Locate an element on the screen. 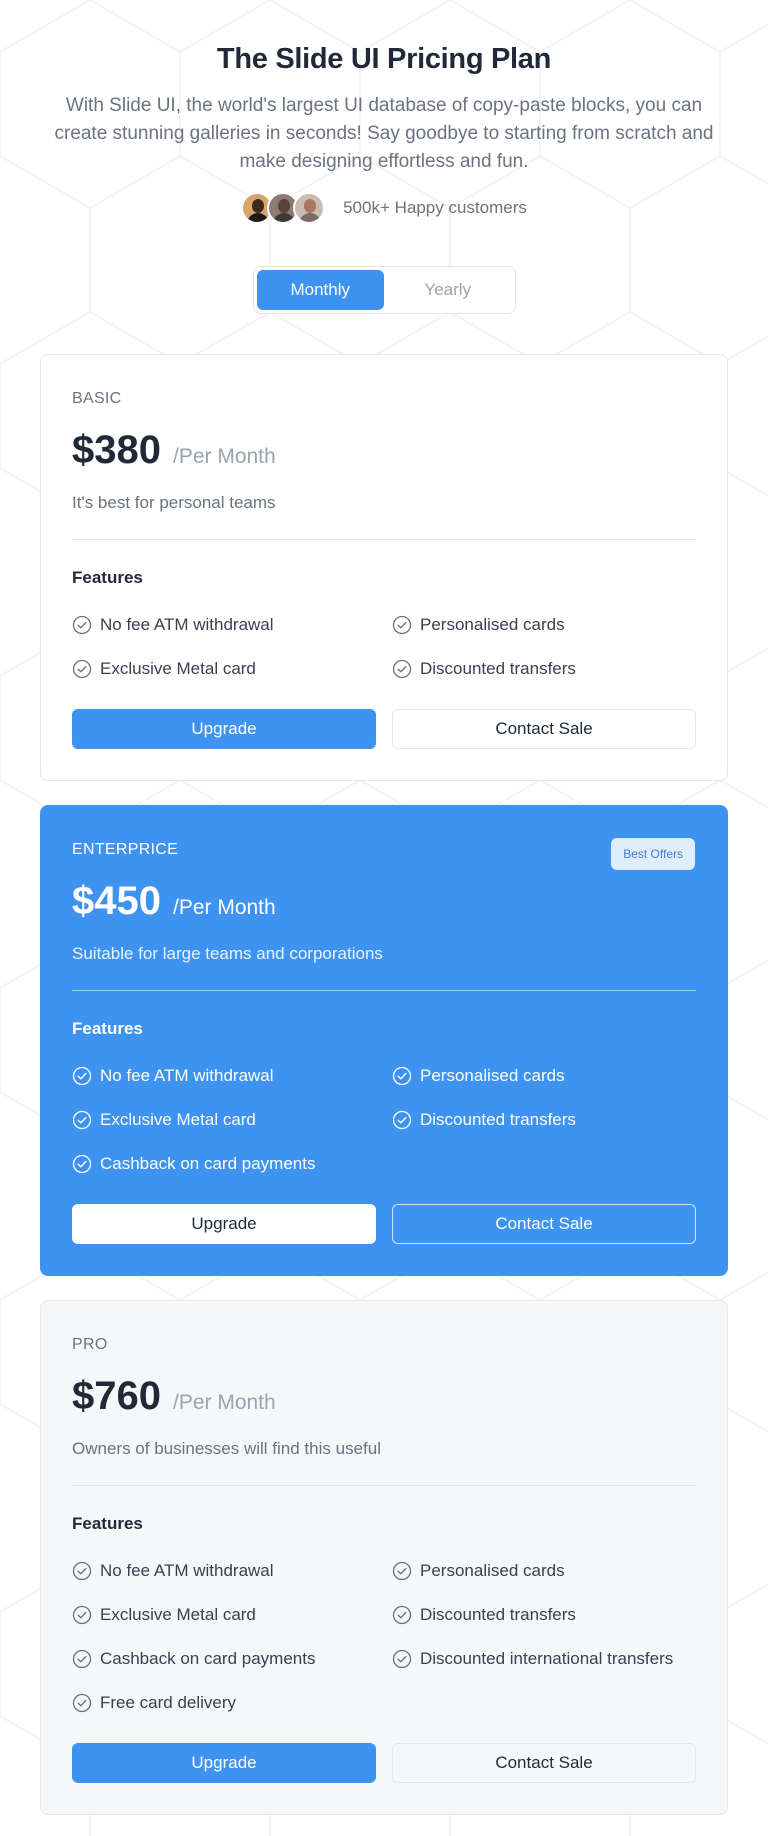 The height and width of the screenshot is (1836, 768). feature-label: Discounted international transfers is located at coordinates (547, 1658).